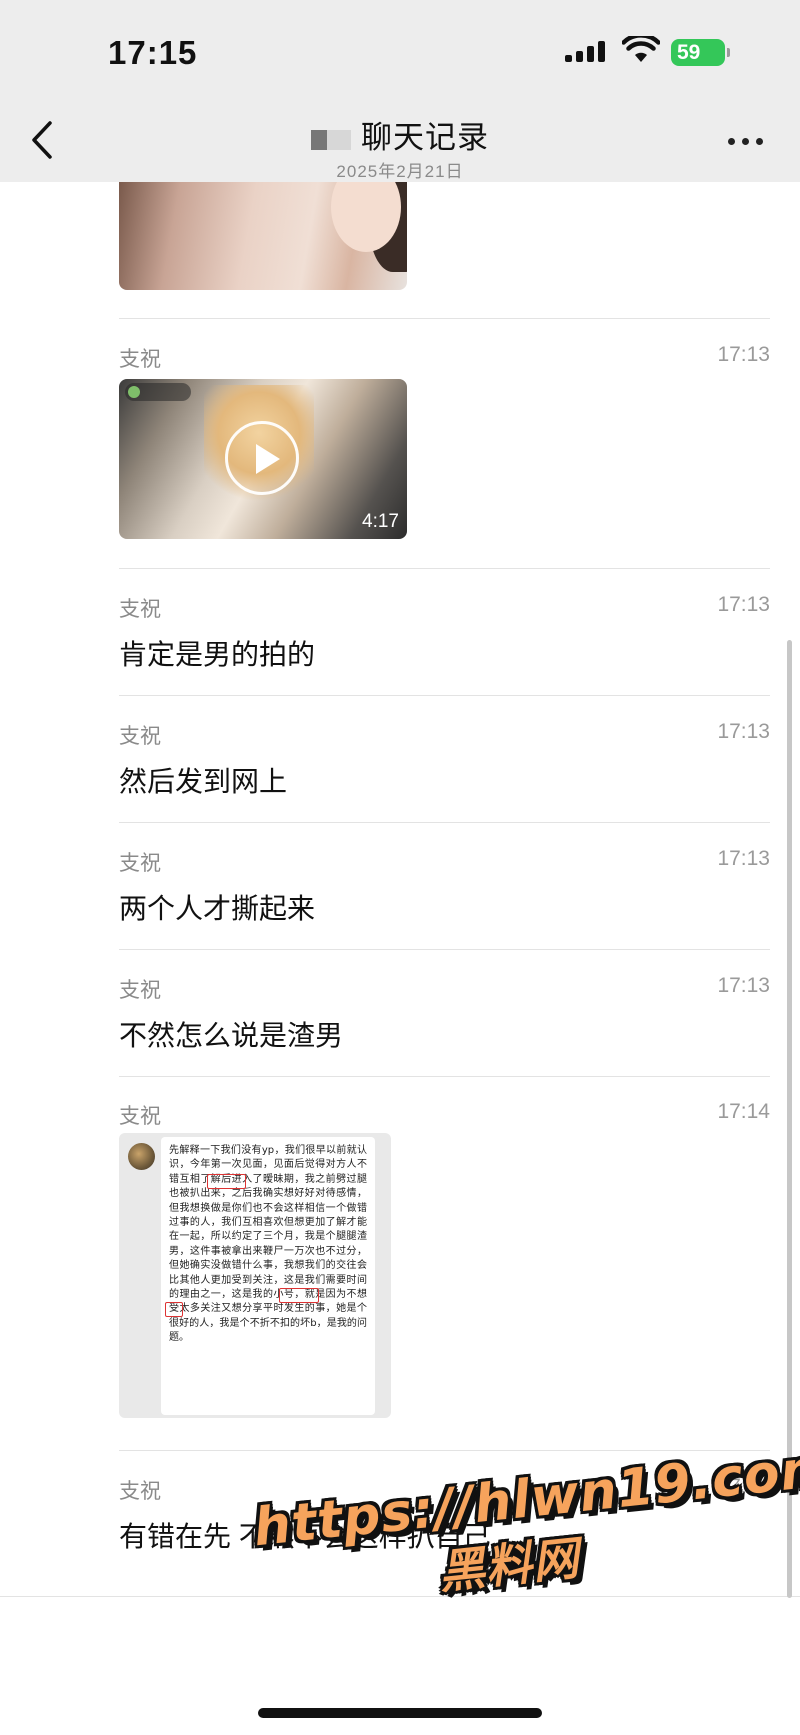 The width and height of the screenshot is (800, 1735). What do you see at coordinates (331, 139) in the screenshot?
I see `redacted-name` at bounding box center [331, 139].